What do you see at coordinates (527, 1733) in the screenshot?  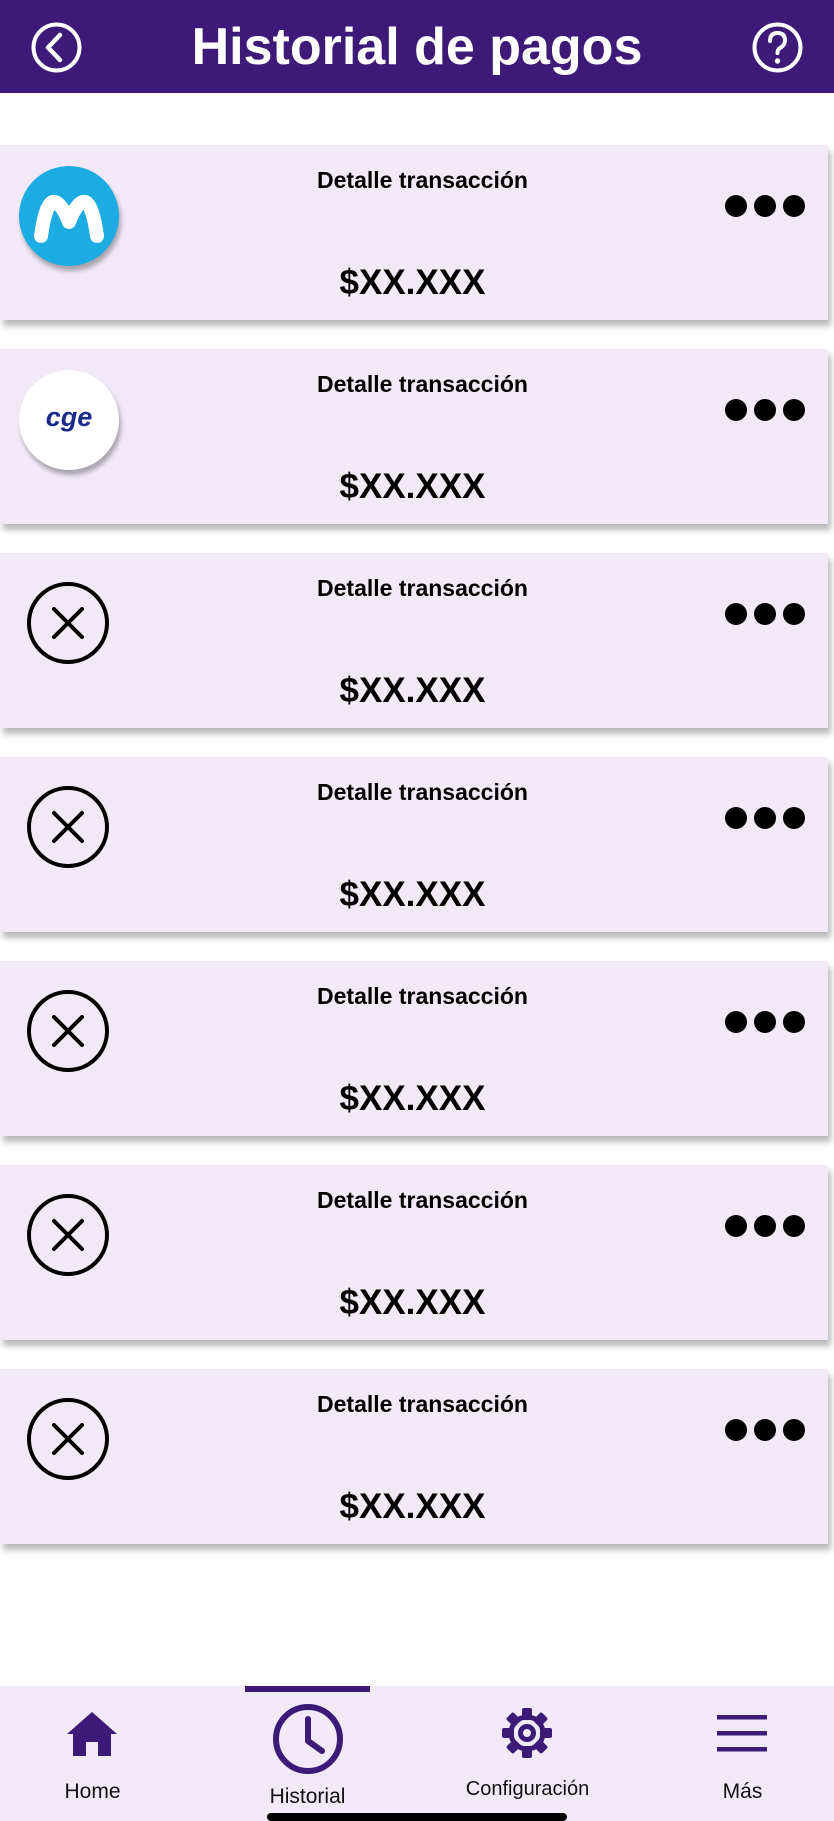 I see `gear-icon` at bounding box center [527, 1733].